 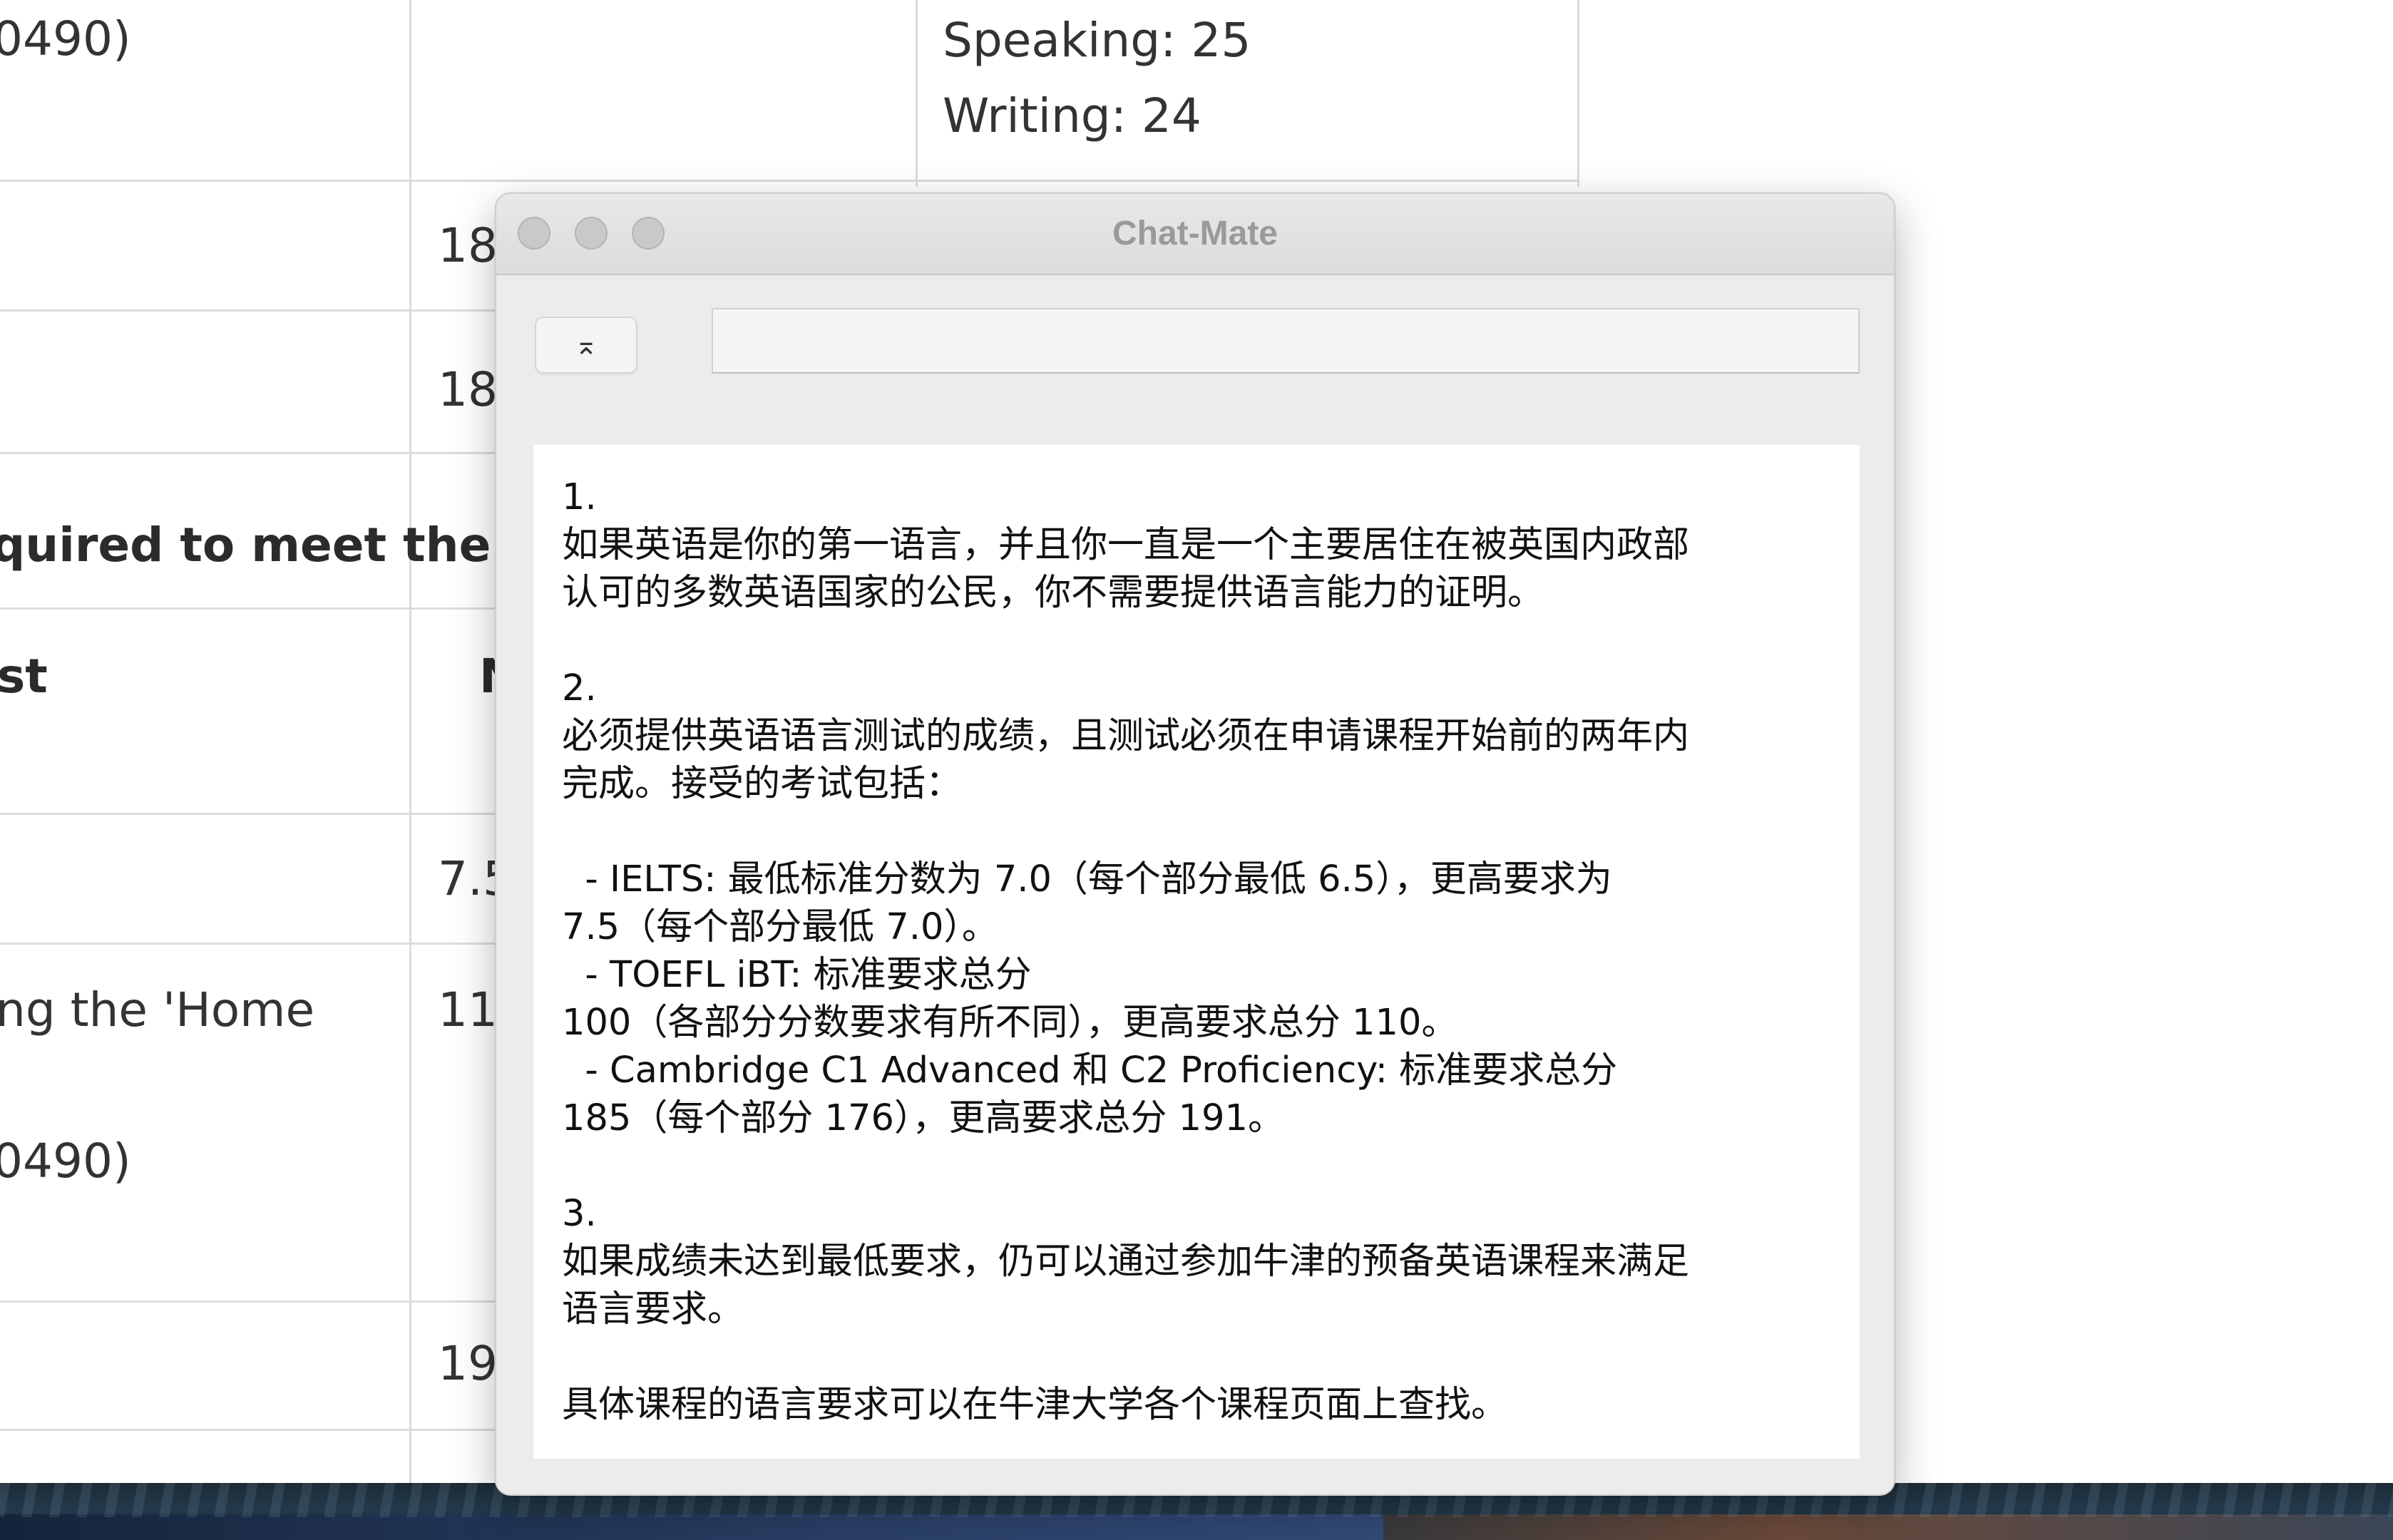 I want to click on table-cell-text: 11, so click(x=468, y=1009).